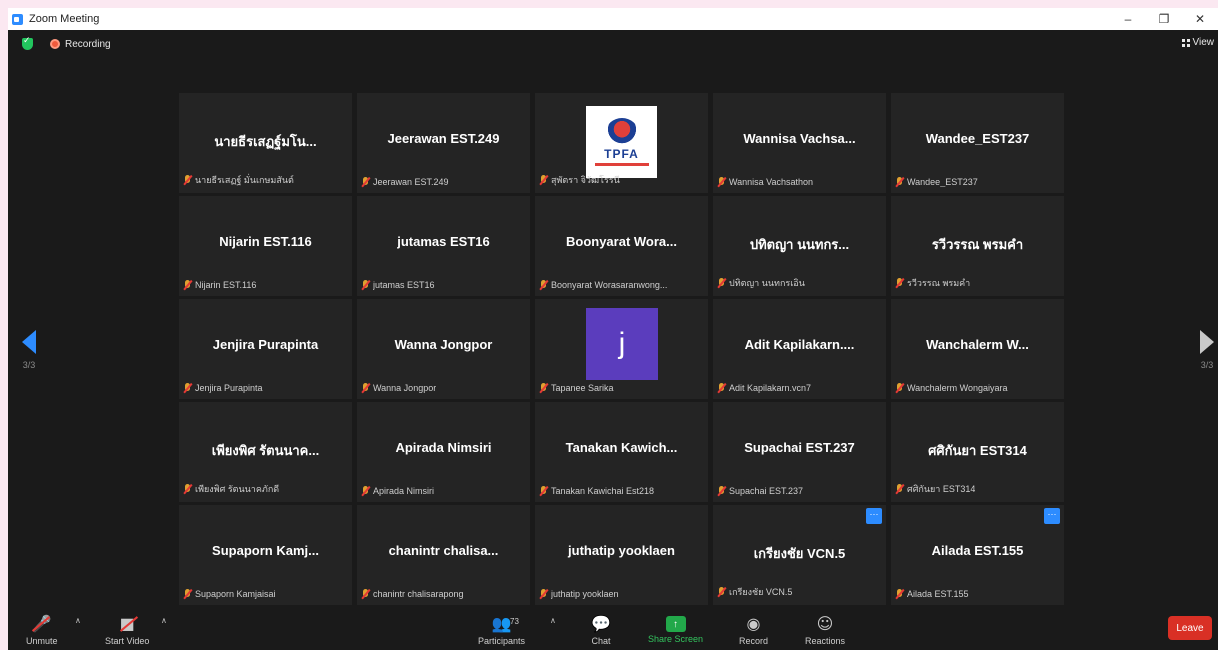 This screenshot has height=650, width=1218. Describe the element at coordinates (553, 620) in the screenshot. I see `participants-options-chevron-icon: ∧` at that location.